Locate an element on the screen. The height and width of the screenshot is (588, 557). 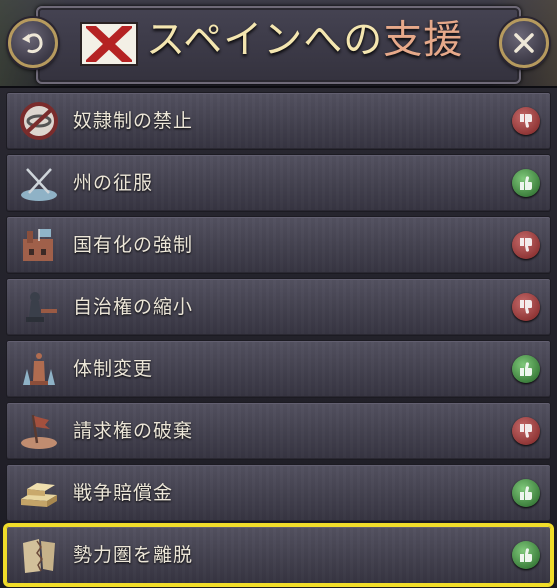
title-main: スペインへの is located at coordinates (265, 40).